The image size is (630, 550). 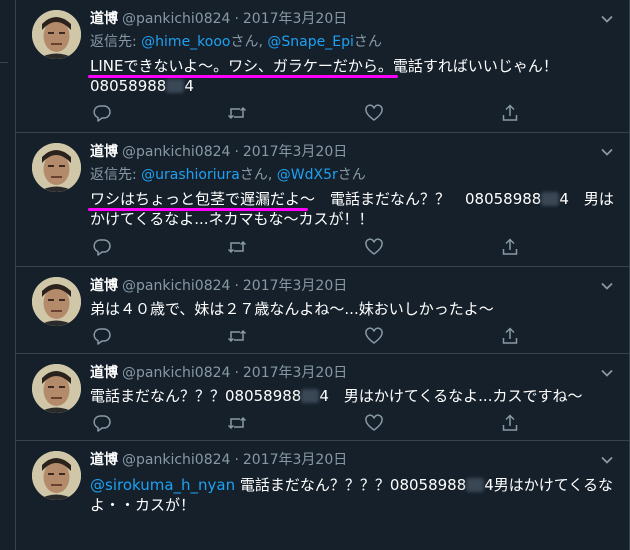 I want to click on divider-stub, so click(x=4, y=62).